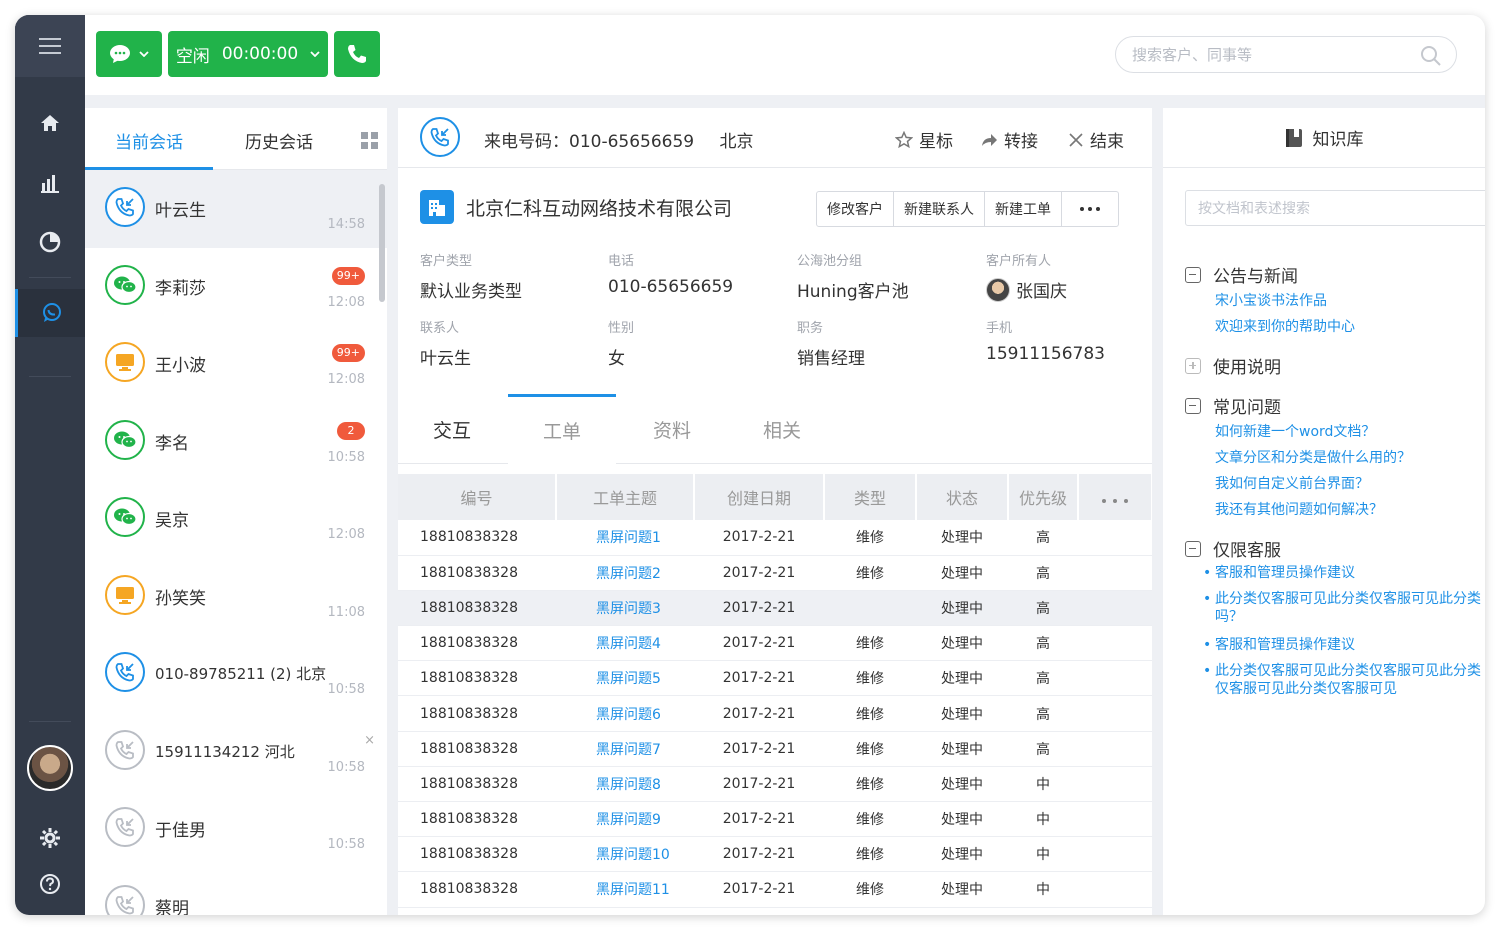 The image size is (1500, 930). What do you see at coordinates (236, 519) in the screenshot?
I see `list-item: 吴京 12:08` at bounding box center [236, 519].